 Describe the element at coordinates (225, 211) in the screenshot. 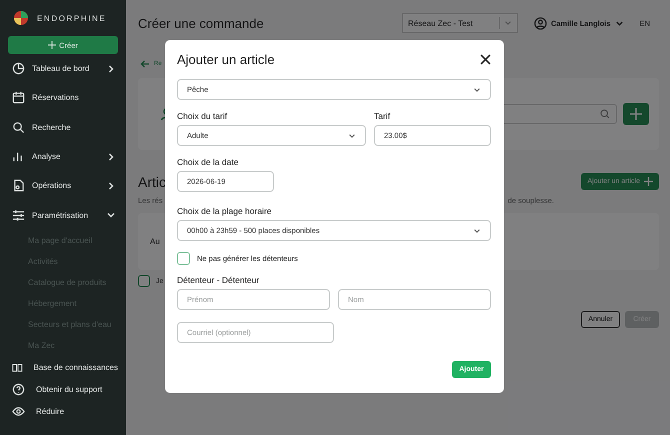

I see `field-label: Choix de la plage horaire` at that location.